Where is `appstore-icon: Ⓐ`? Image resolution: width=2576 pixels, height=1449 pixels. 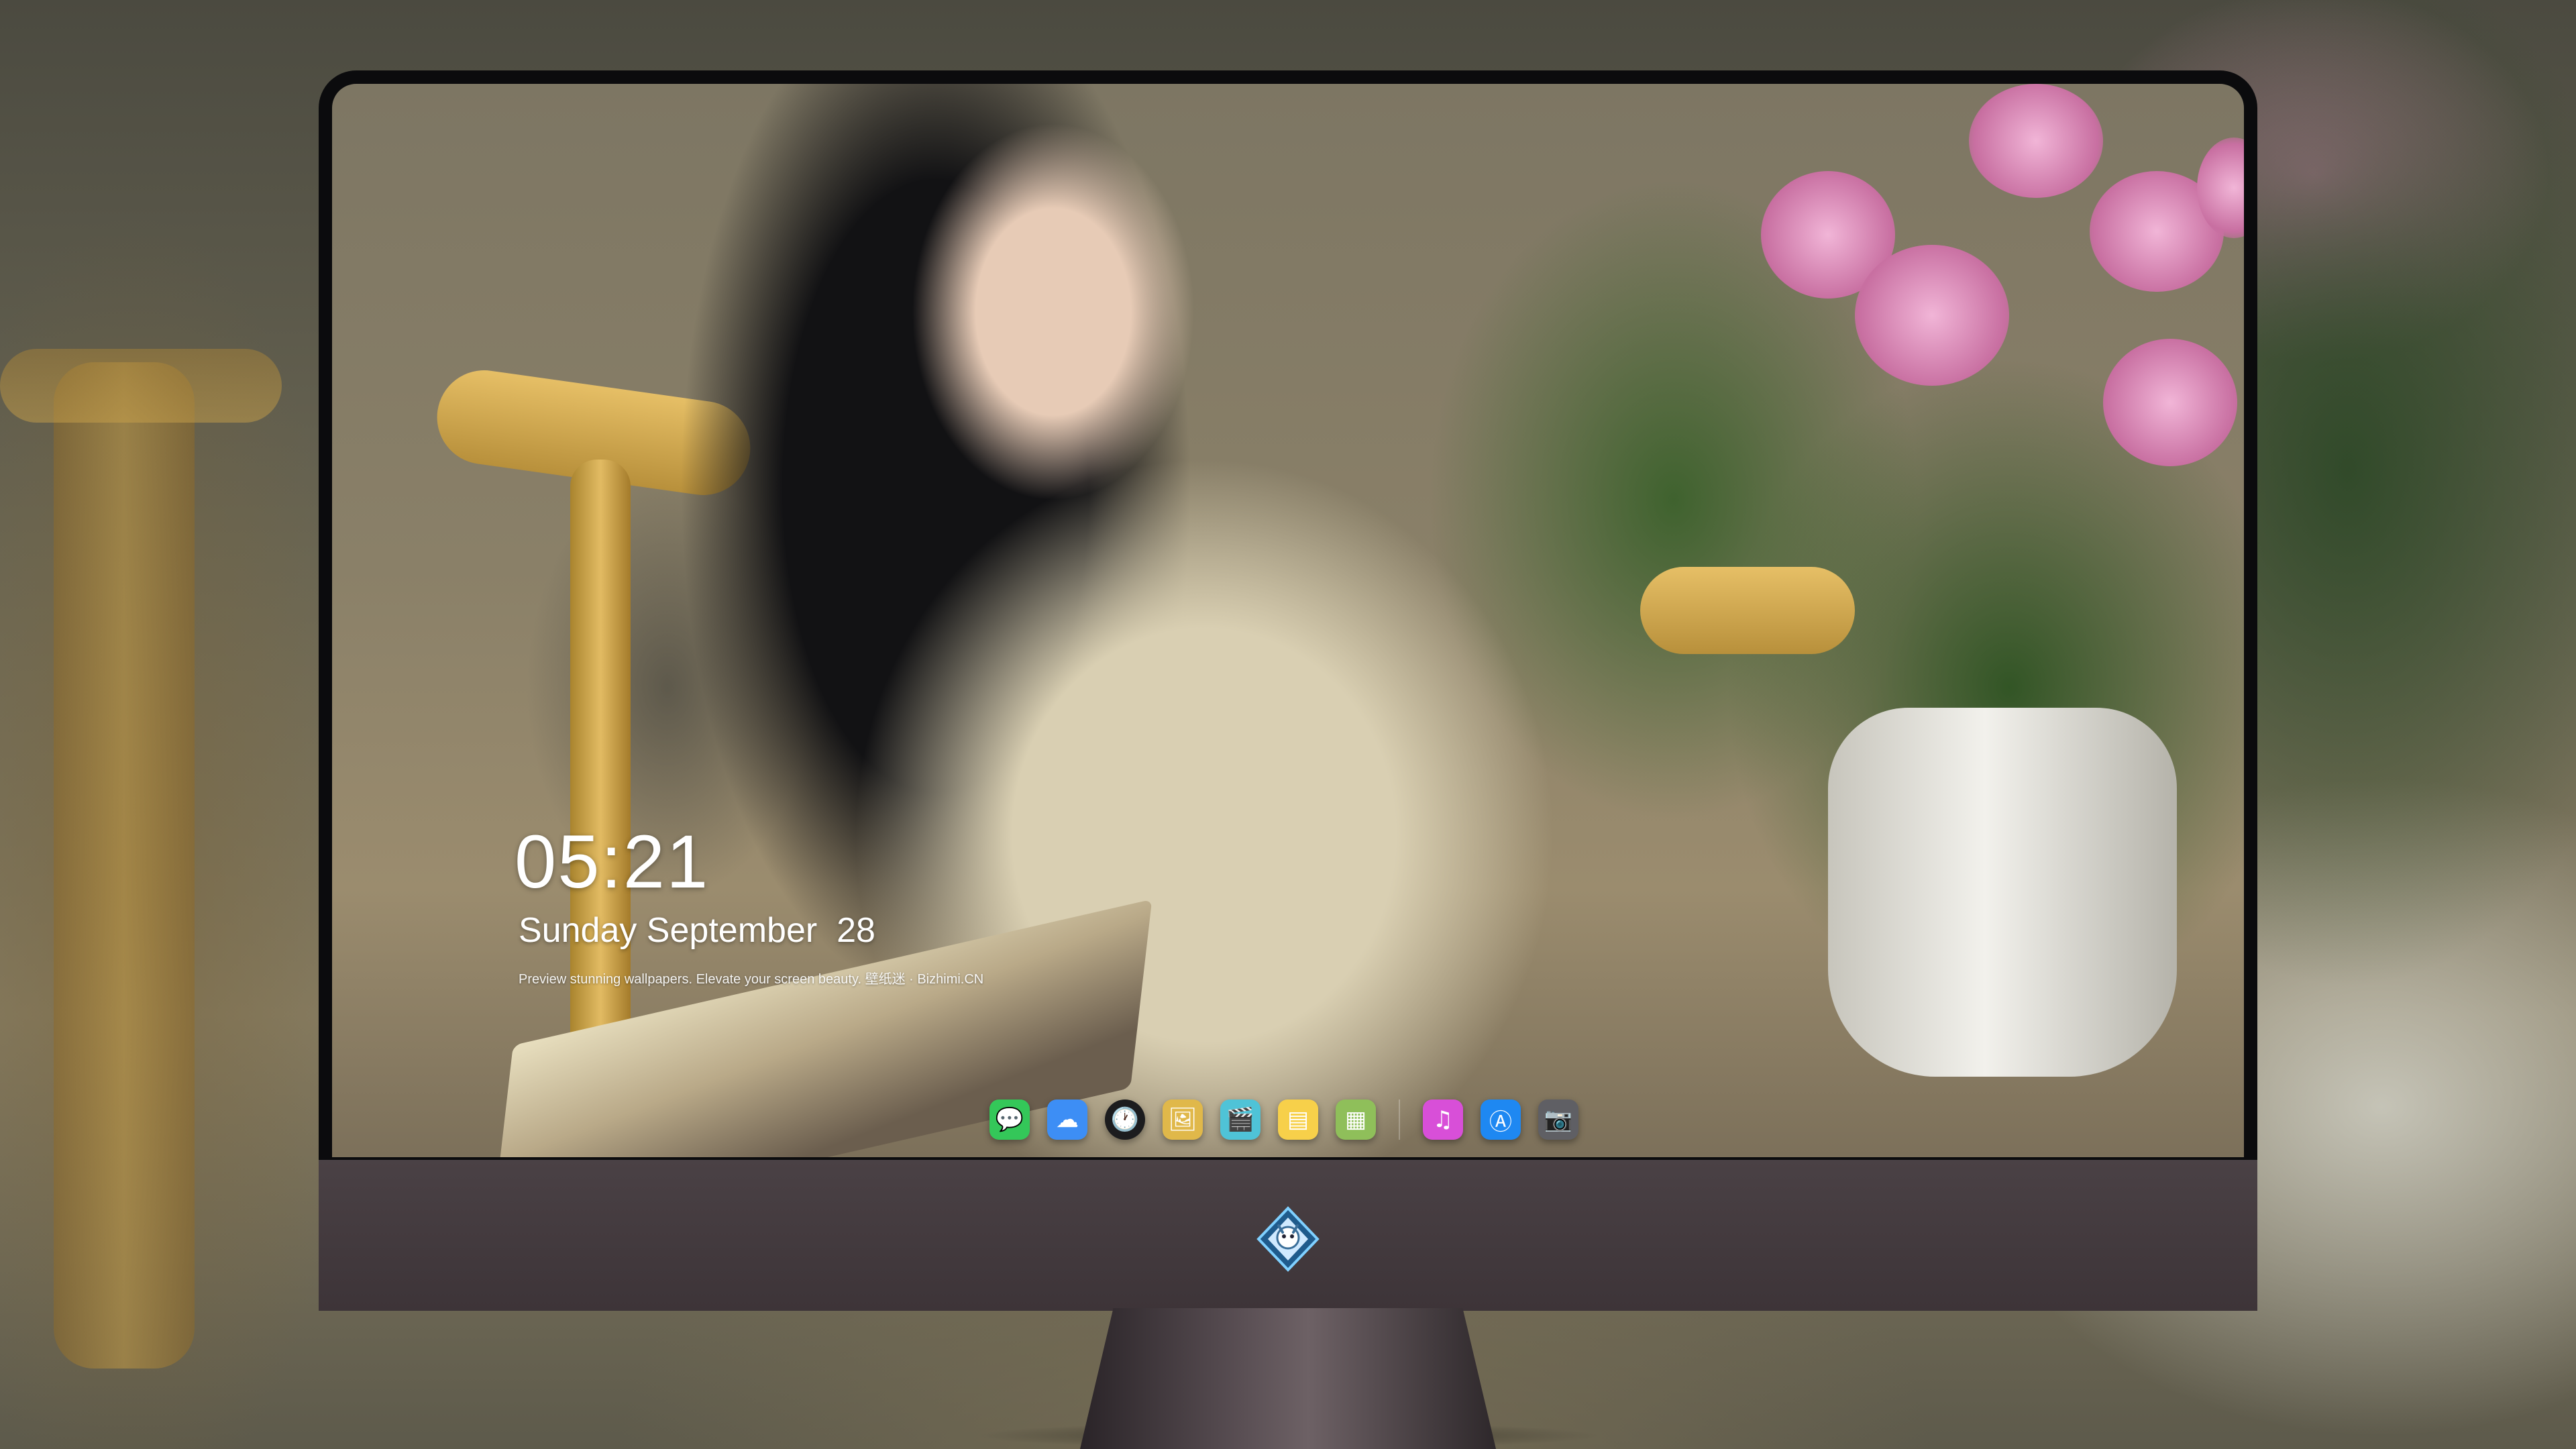 appstore-icon: Ⓐ is located at coordinates (1501, 1119).